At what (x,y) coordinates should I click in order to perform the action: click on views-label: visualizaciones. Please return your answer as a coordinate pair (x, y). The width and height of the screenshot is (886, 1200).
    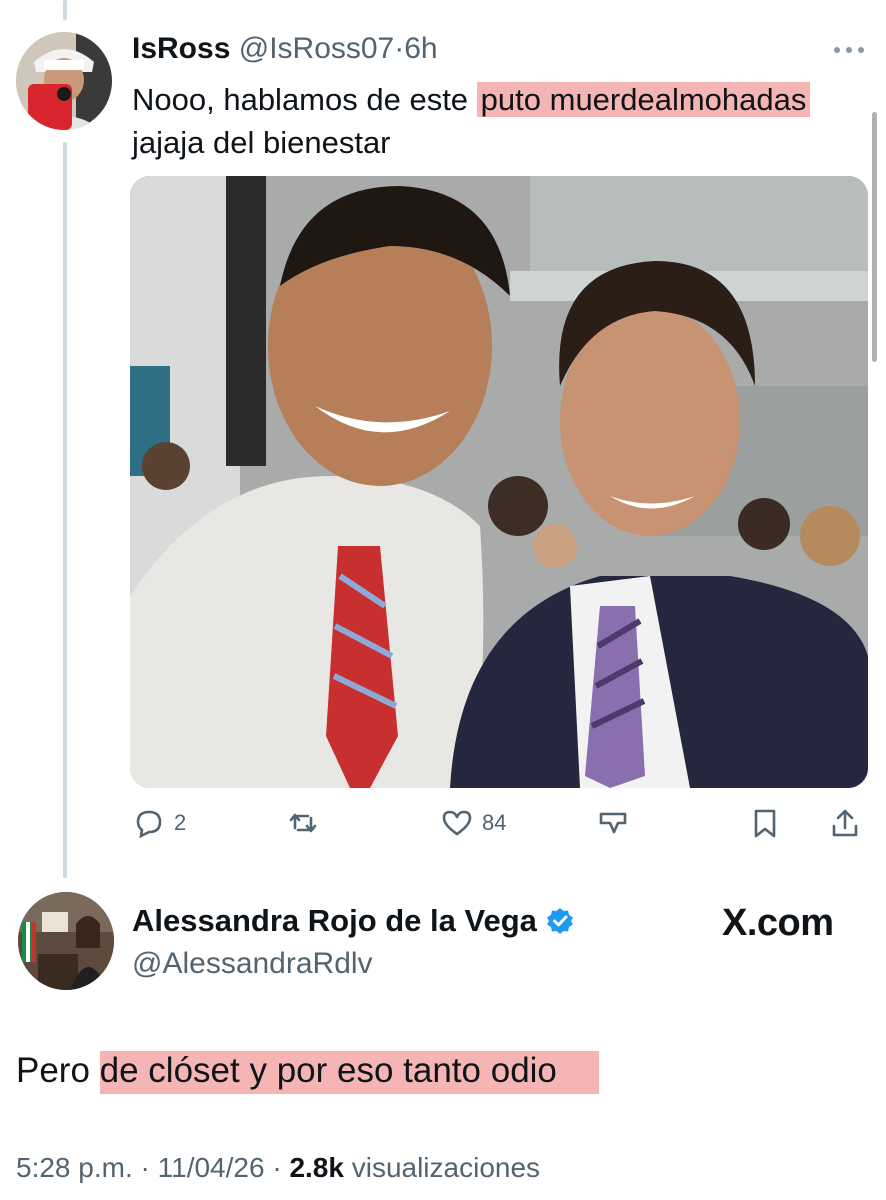
    Looking at the image, I should click on (442, 1167).